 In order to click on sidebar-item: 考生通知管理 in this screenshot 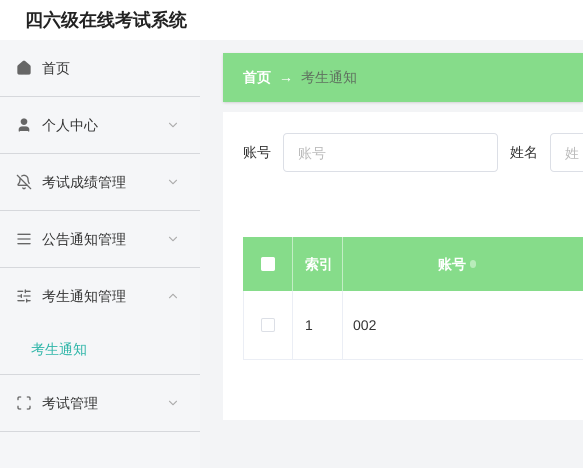, I will do `click(100, 296)`.